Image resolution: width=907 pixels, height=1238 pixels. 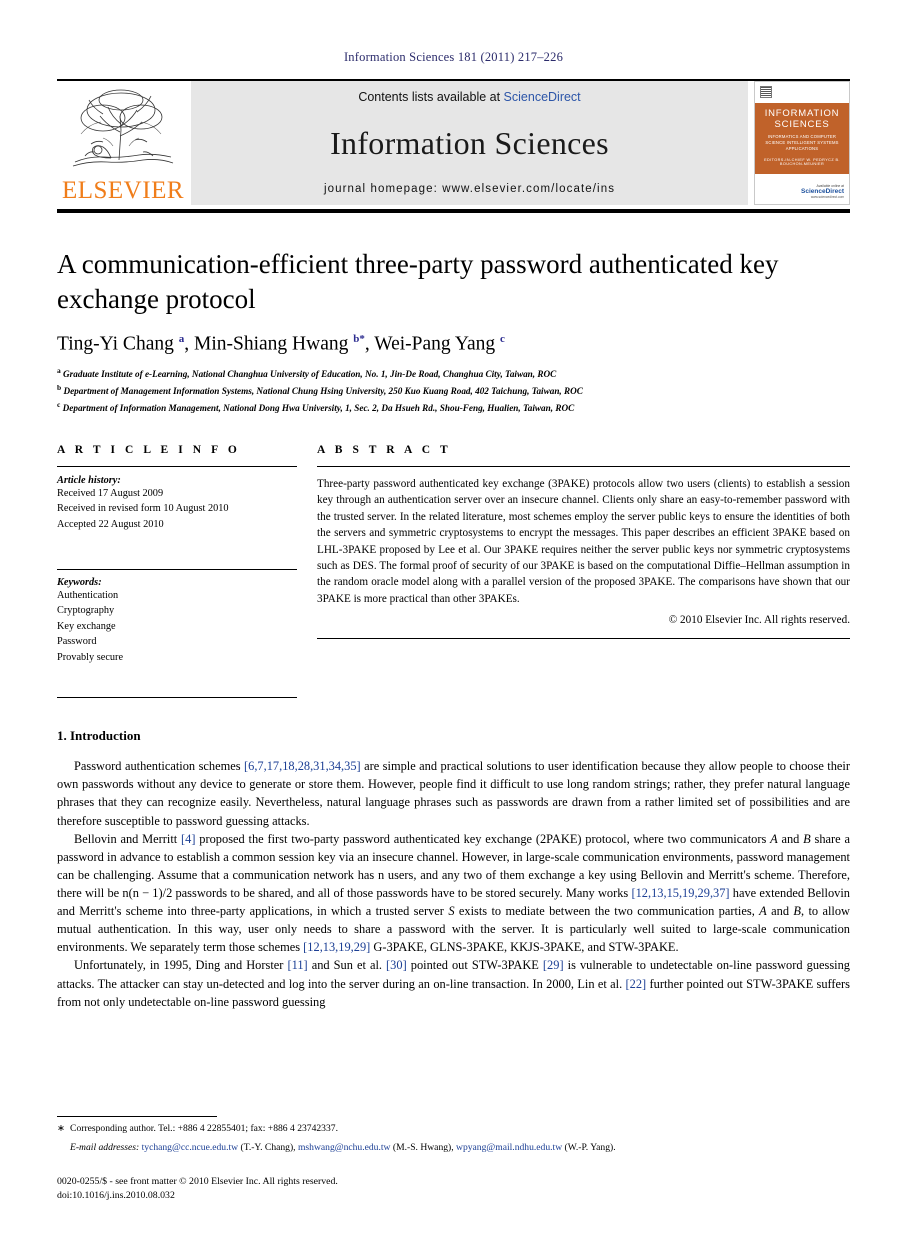 What do you see at coordinates (636, 984) in the screenshot?
I see `citation-link: [22]` at bounding box center [636, 984].